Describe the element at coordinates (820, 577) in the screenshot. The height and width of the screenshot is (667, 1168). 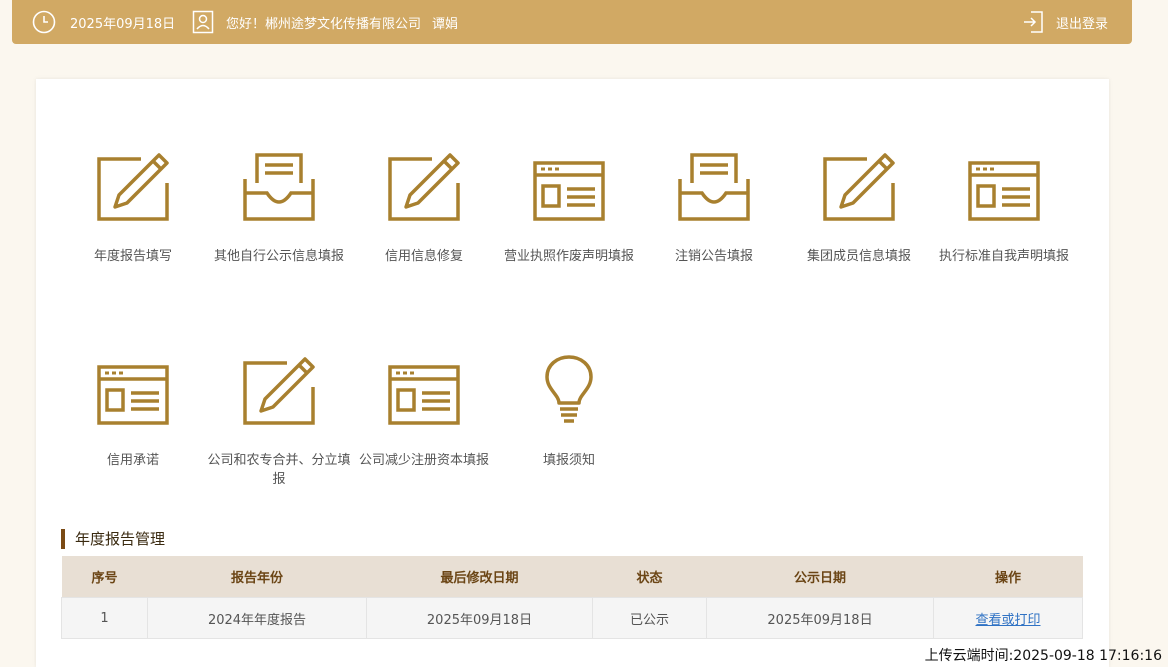
I see `col-header: 公示日期` at that location.